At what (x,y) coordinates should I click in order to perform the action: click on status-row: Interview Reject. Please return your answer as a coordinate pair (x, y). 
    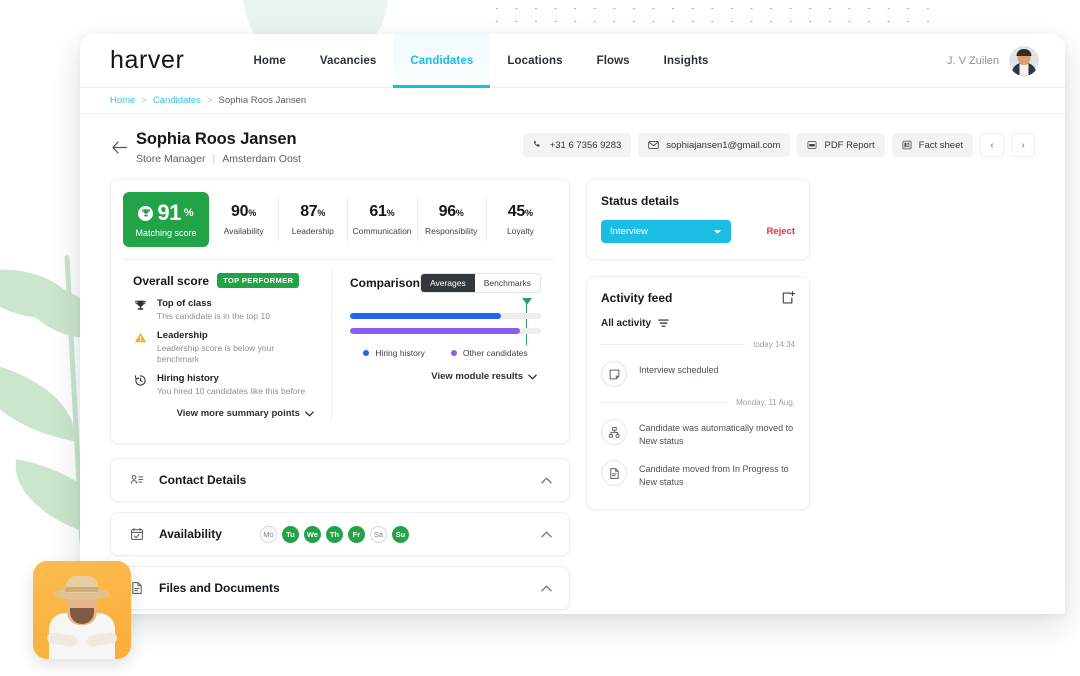
    Looking at the image, I should click on (698, 231).